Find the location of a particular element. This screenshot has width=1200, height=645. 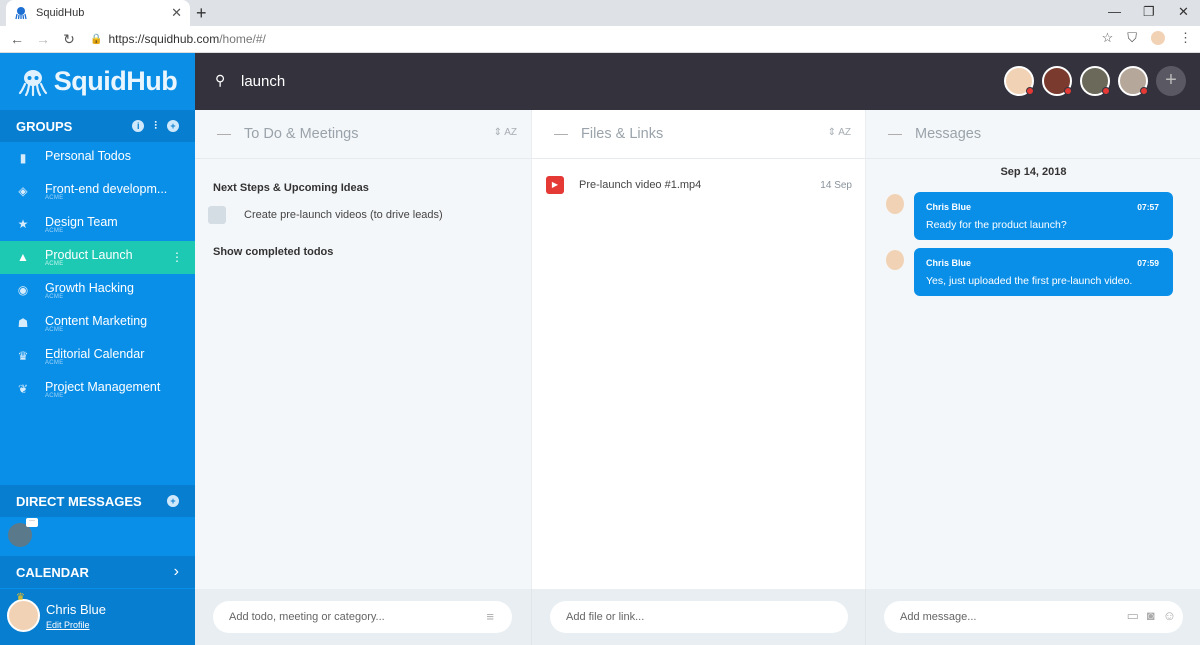

messages-footer: ▭ ◙ ☺ is located at coordinates (1032, 617).